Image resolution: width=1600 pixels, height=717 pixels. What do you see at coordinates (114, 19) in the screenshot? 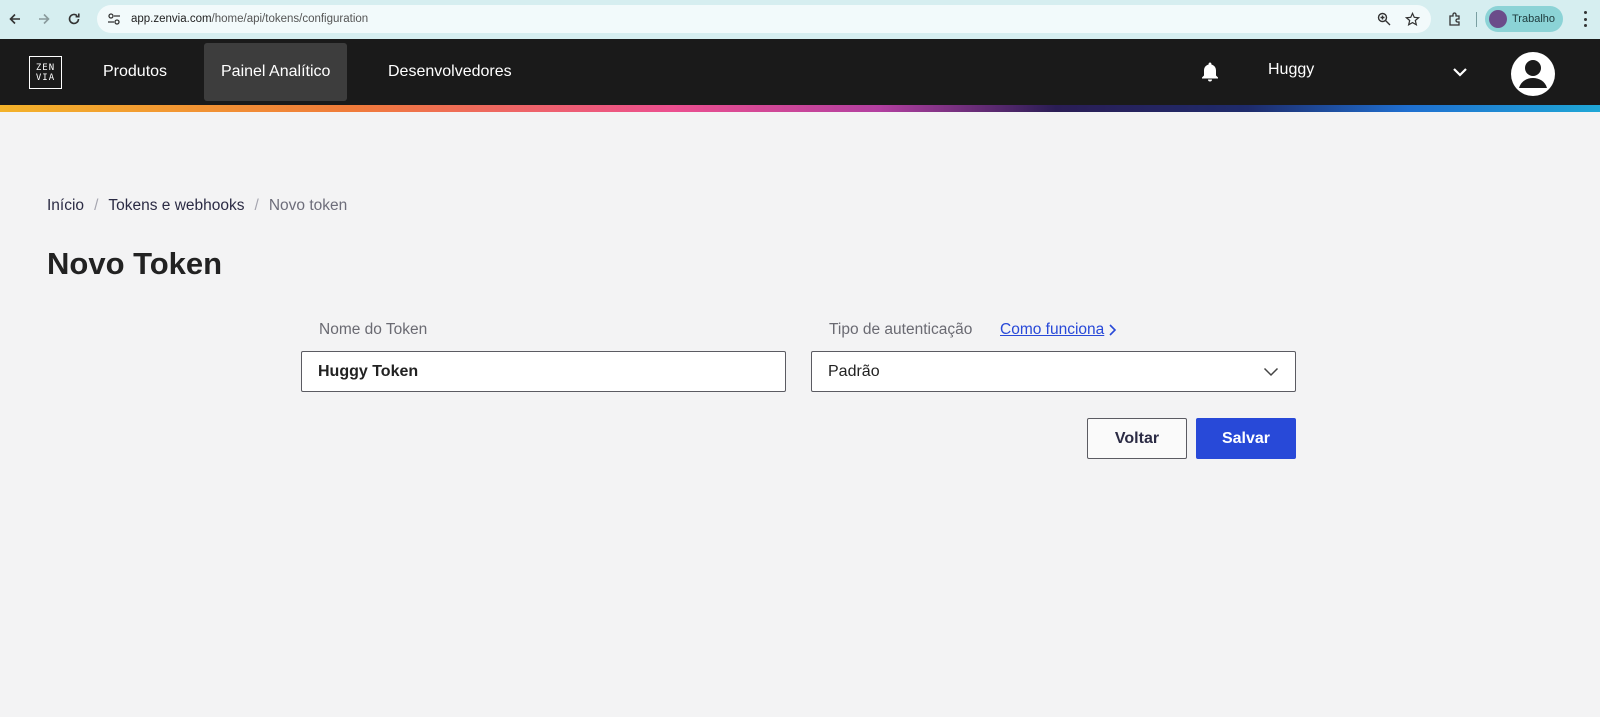
I see `site-settings-icon` at bounding box center [114, 19].